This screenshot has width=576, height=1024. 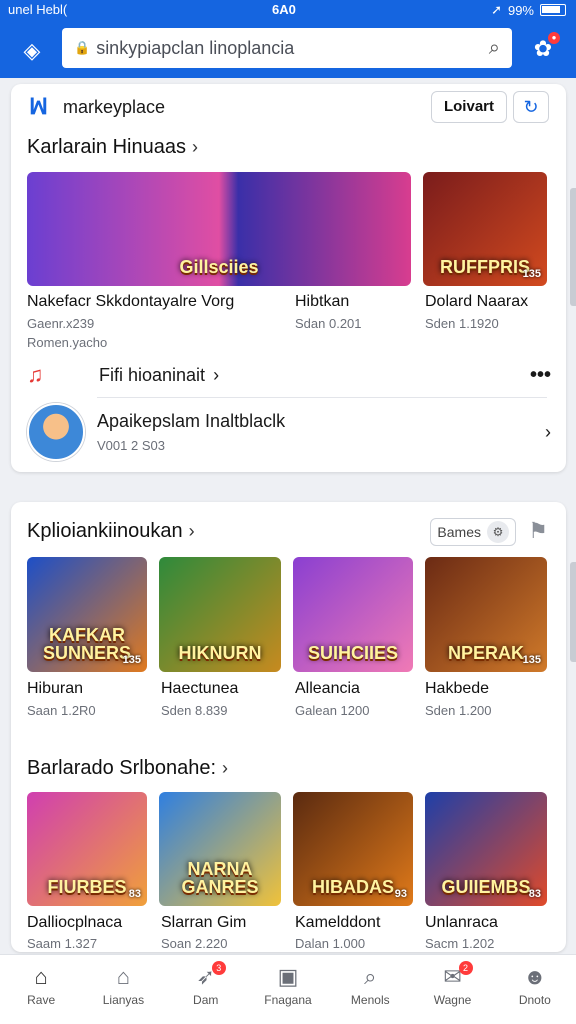 What do you see at coordinates (353, 614) in the screenshot?
I see `game-thumbnail: SUIHCIIES` at bounding box center [353, 614].